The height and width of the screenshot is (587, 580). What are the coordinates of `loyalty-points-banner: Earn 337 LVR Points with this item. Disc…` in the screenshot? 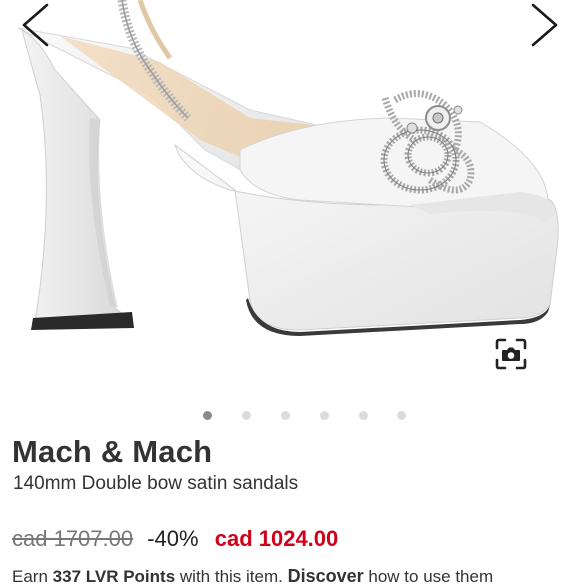 It's located at (252, 576).